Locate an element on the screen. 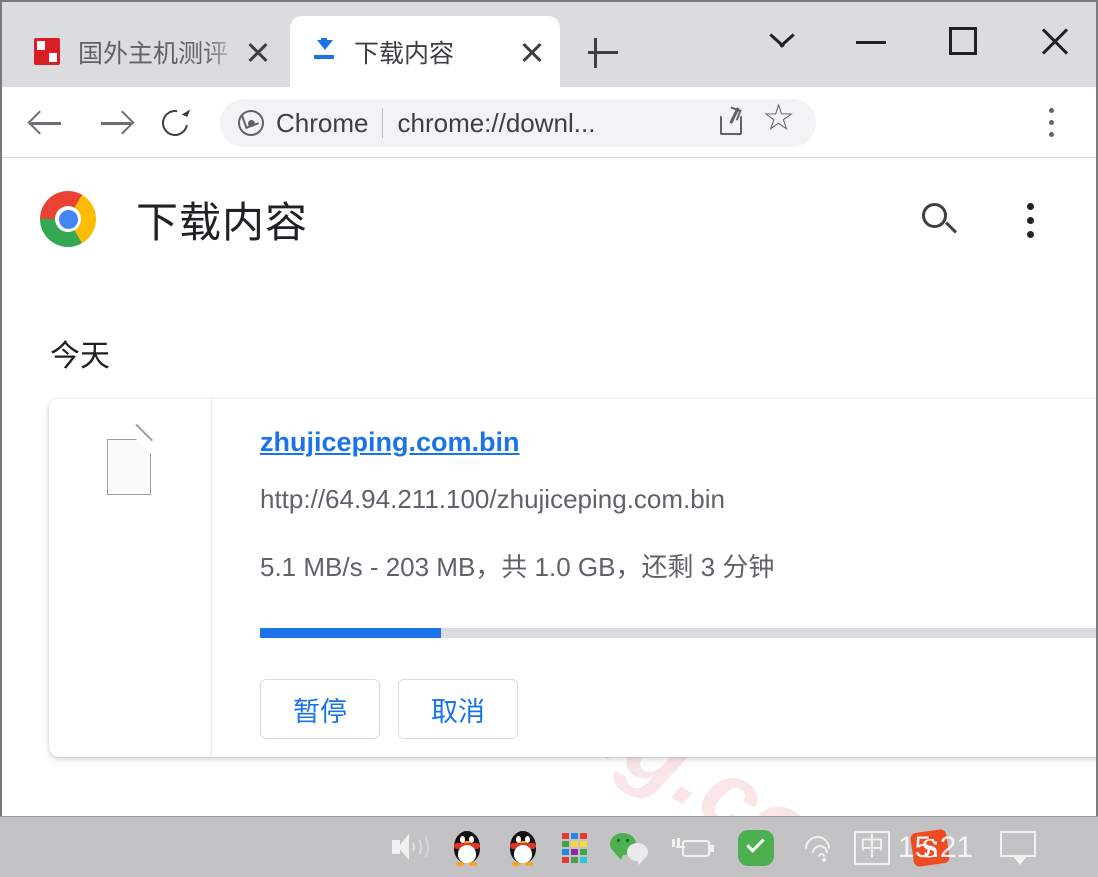  system-tray: 中 S is located at coordinates (670, 847).